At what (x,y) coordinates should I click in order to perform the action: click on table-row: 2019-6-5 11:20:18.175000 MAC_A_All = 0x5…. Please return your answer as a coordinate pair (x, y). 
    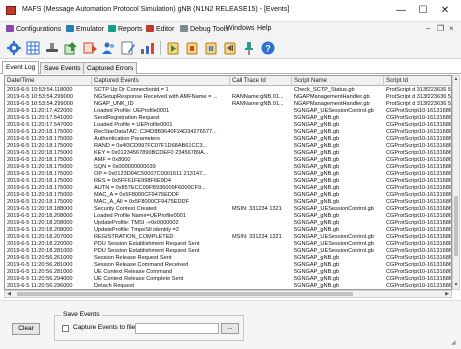
    Looking at the image, I should click on (228, 202).